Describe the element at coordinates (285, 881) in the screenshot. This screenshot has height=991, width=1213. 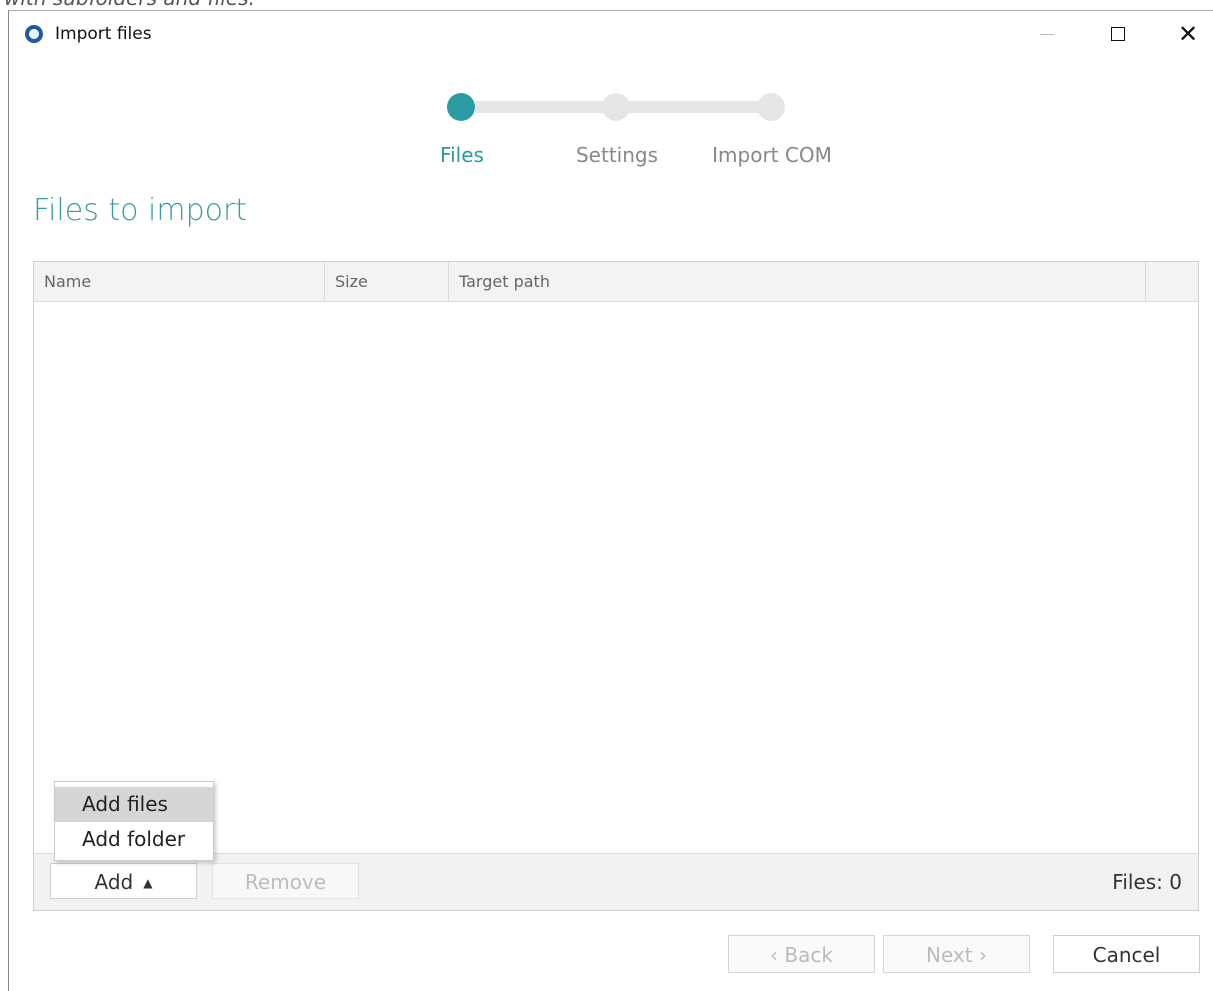
I see `remove-button: Remove` at that location.